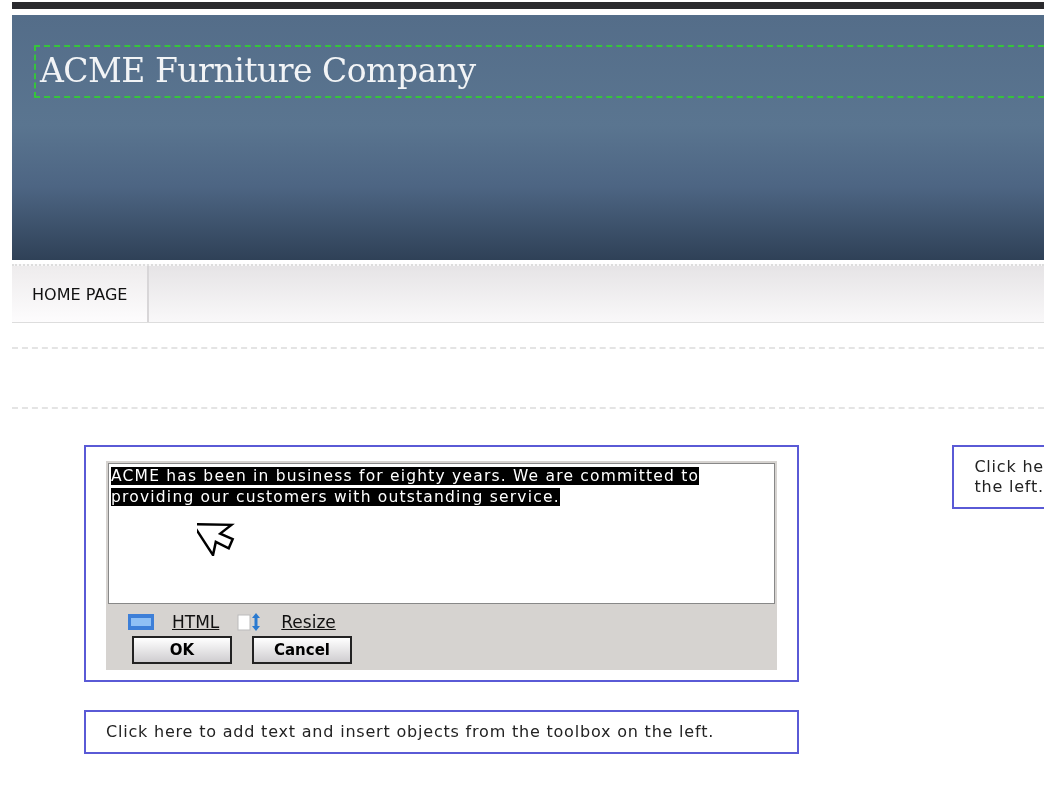 Image resolution: width=1044 pixels, height=796 pixels. I want to click on site-title: ACME Furniture Company, so click(539, 71).